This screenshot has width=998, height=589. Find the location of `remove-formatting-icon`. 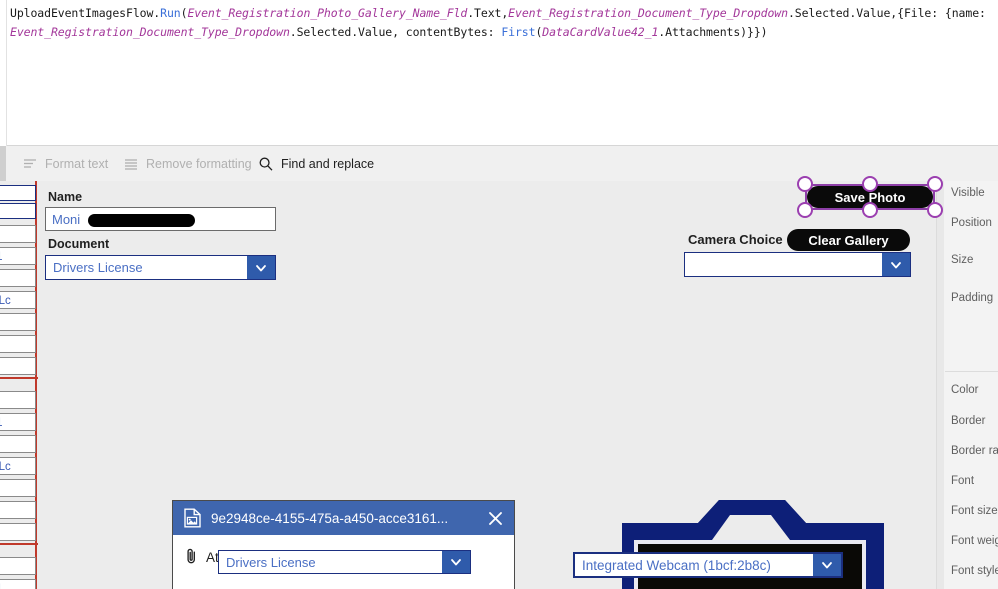

remove-formatting-icon is located at coordinates (131, 164).